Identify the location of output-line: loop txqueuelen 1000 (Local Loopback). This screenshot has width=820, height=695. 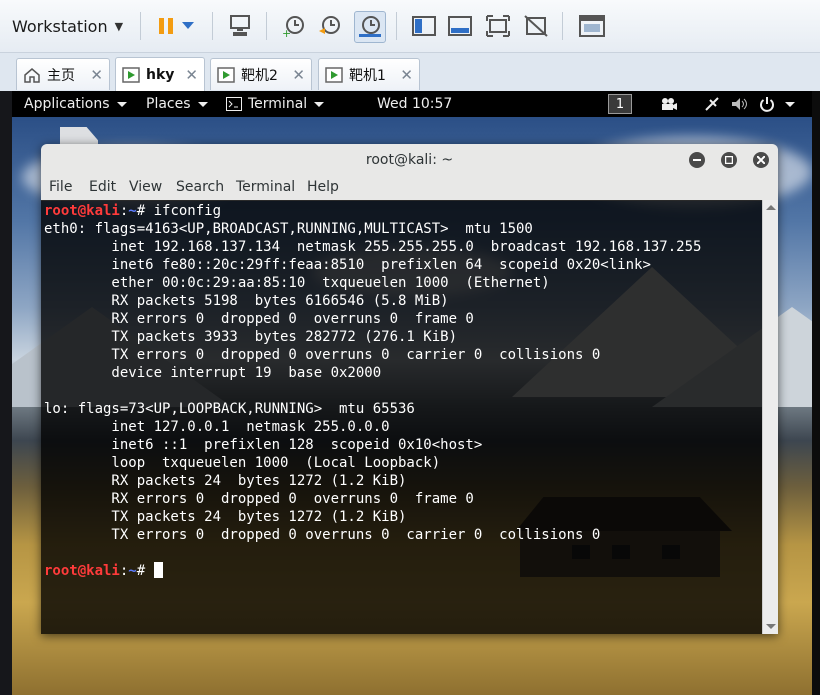
(242, 463).